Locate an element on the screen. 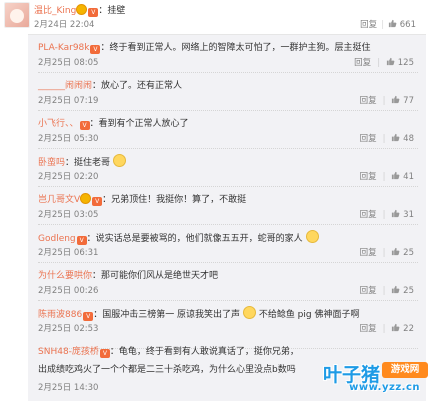  username-link: 卧蛮吗 is located at coordinates (51, 163).